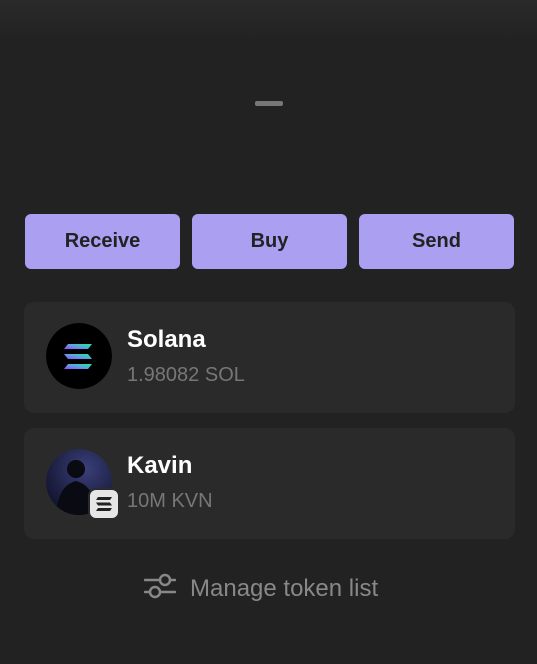  I want to click on header-background, so click(268, 20).